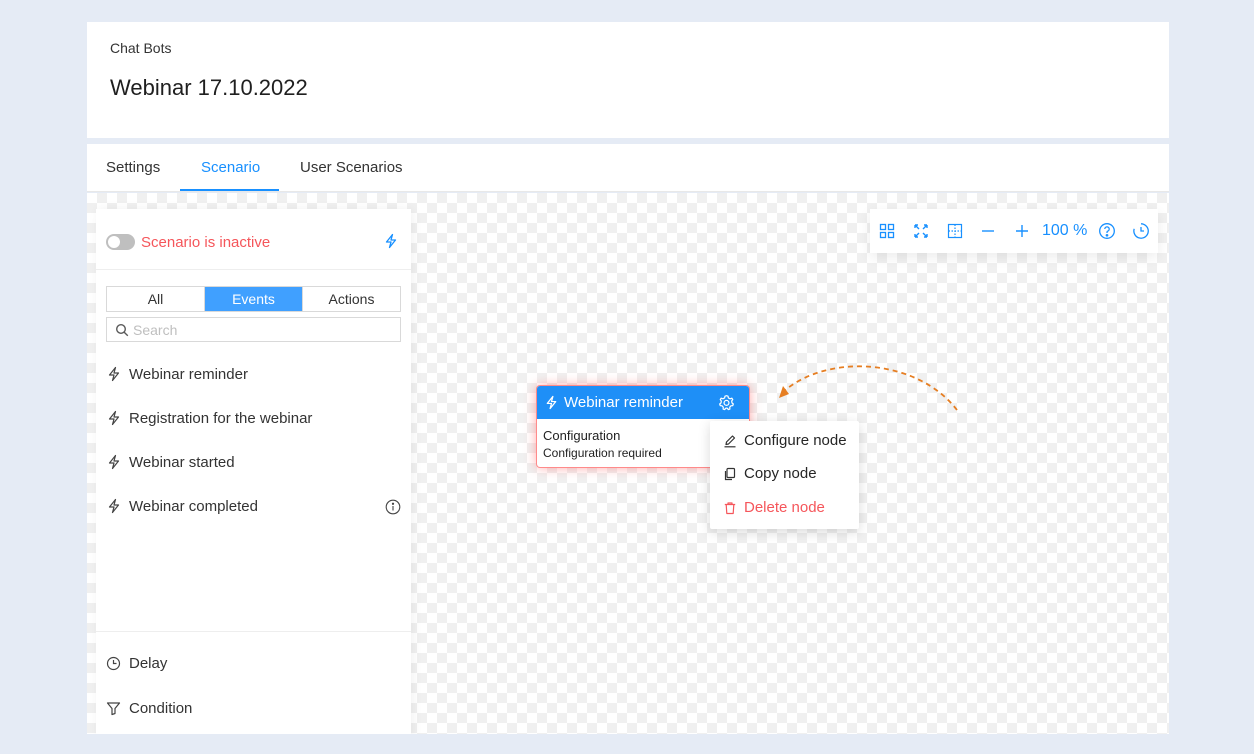  What do you see at coordinates (209, 87) in the screenshot?
I see `page-title: Webinar 17.10.2022` at bounding box center [209, 87].